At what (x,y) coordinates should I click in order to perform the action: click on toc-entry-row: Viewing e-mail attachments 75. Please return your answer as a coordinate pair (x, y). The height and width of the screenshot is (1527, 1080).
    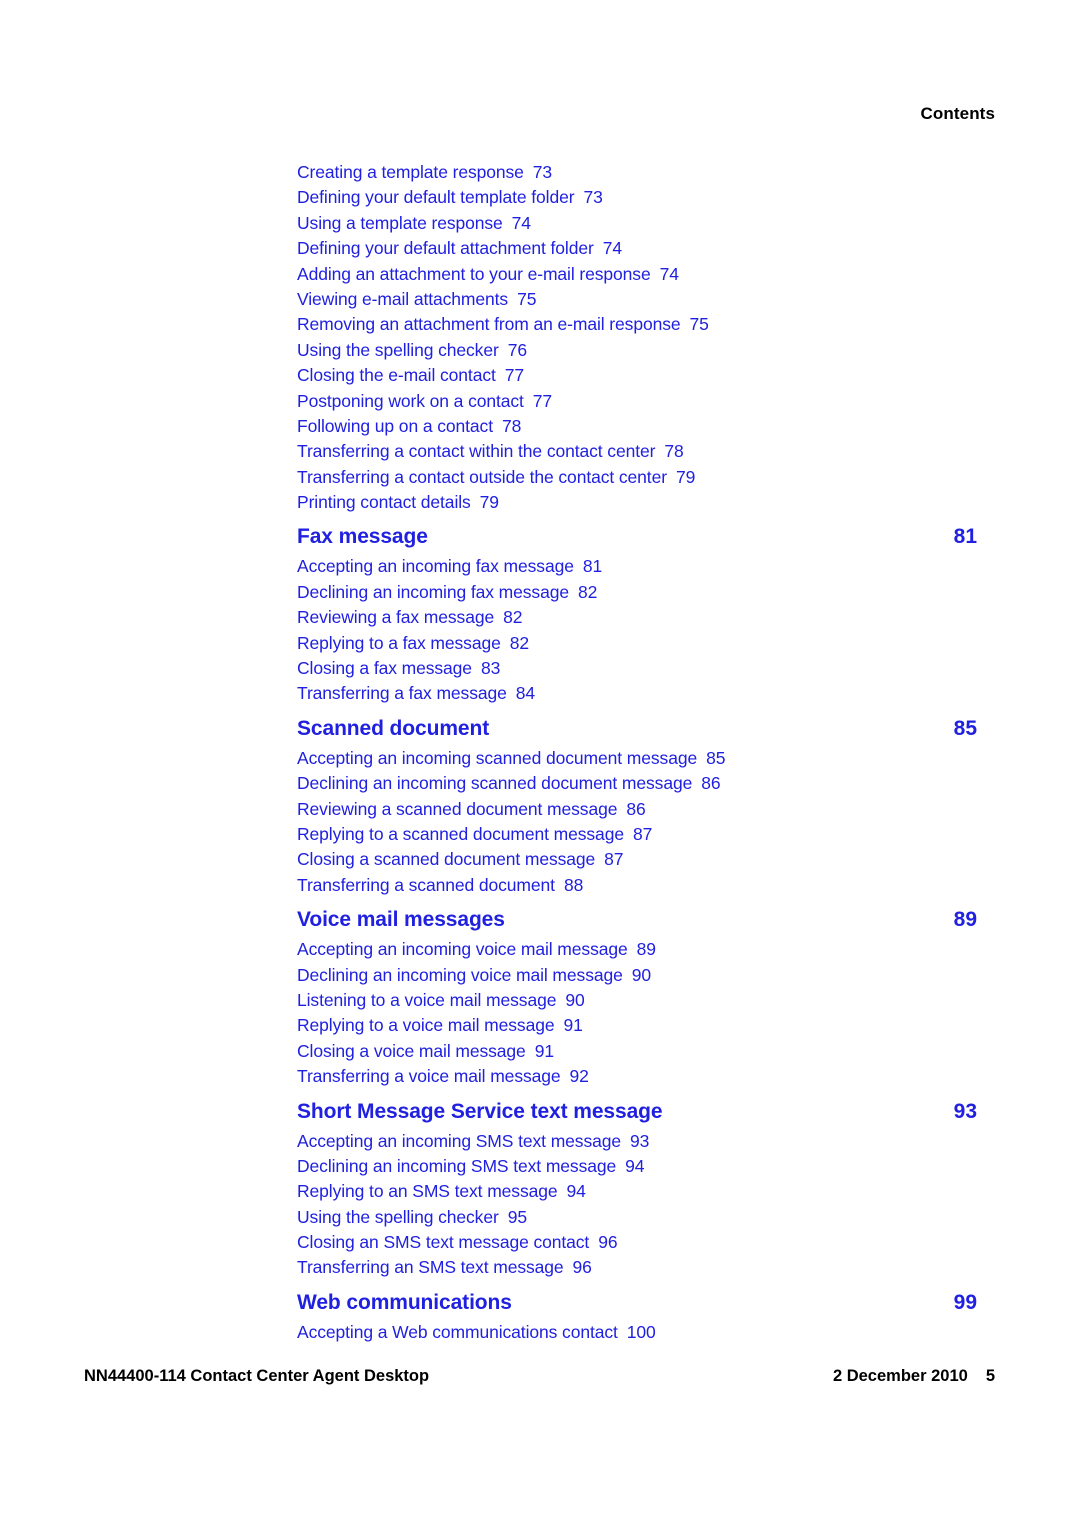
    Looking at the image, I should click on (637, 299).